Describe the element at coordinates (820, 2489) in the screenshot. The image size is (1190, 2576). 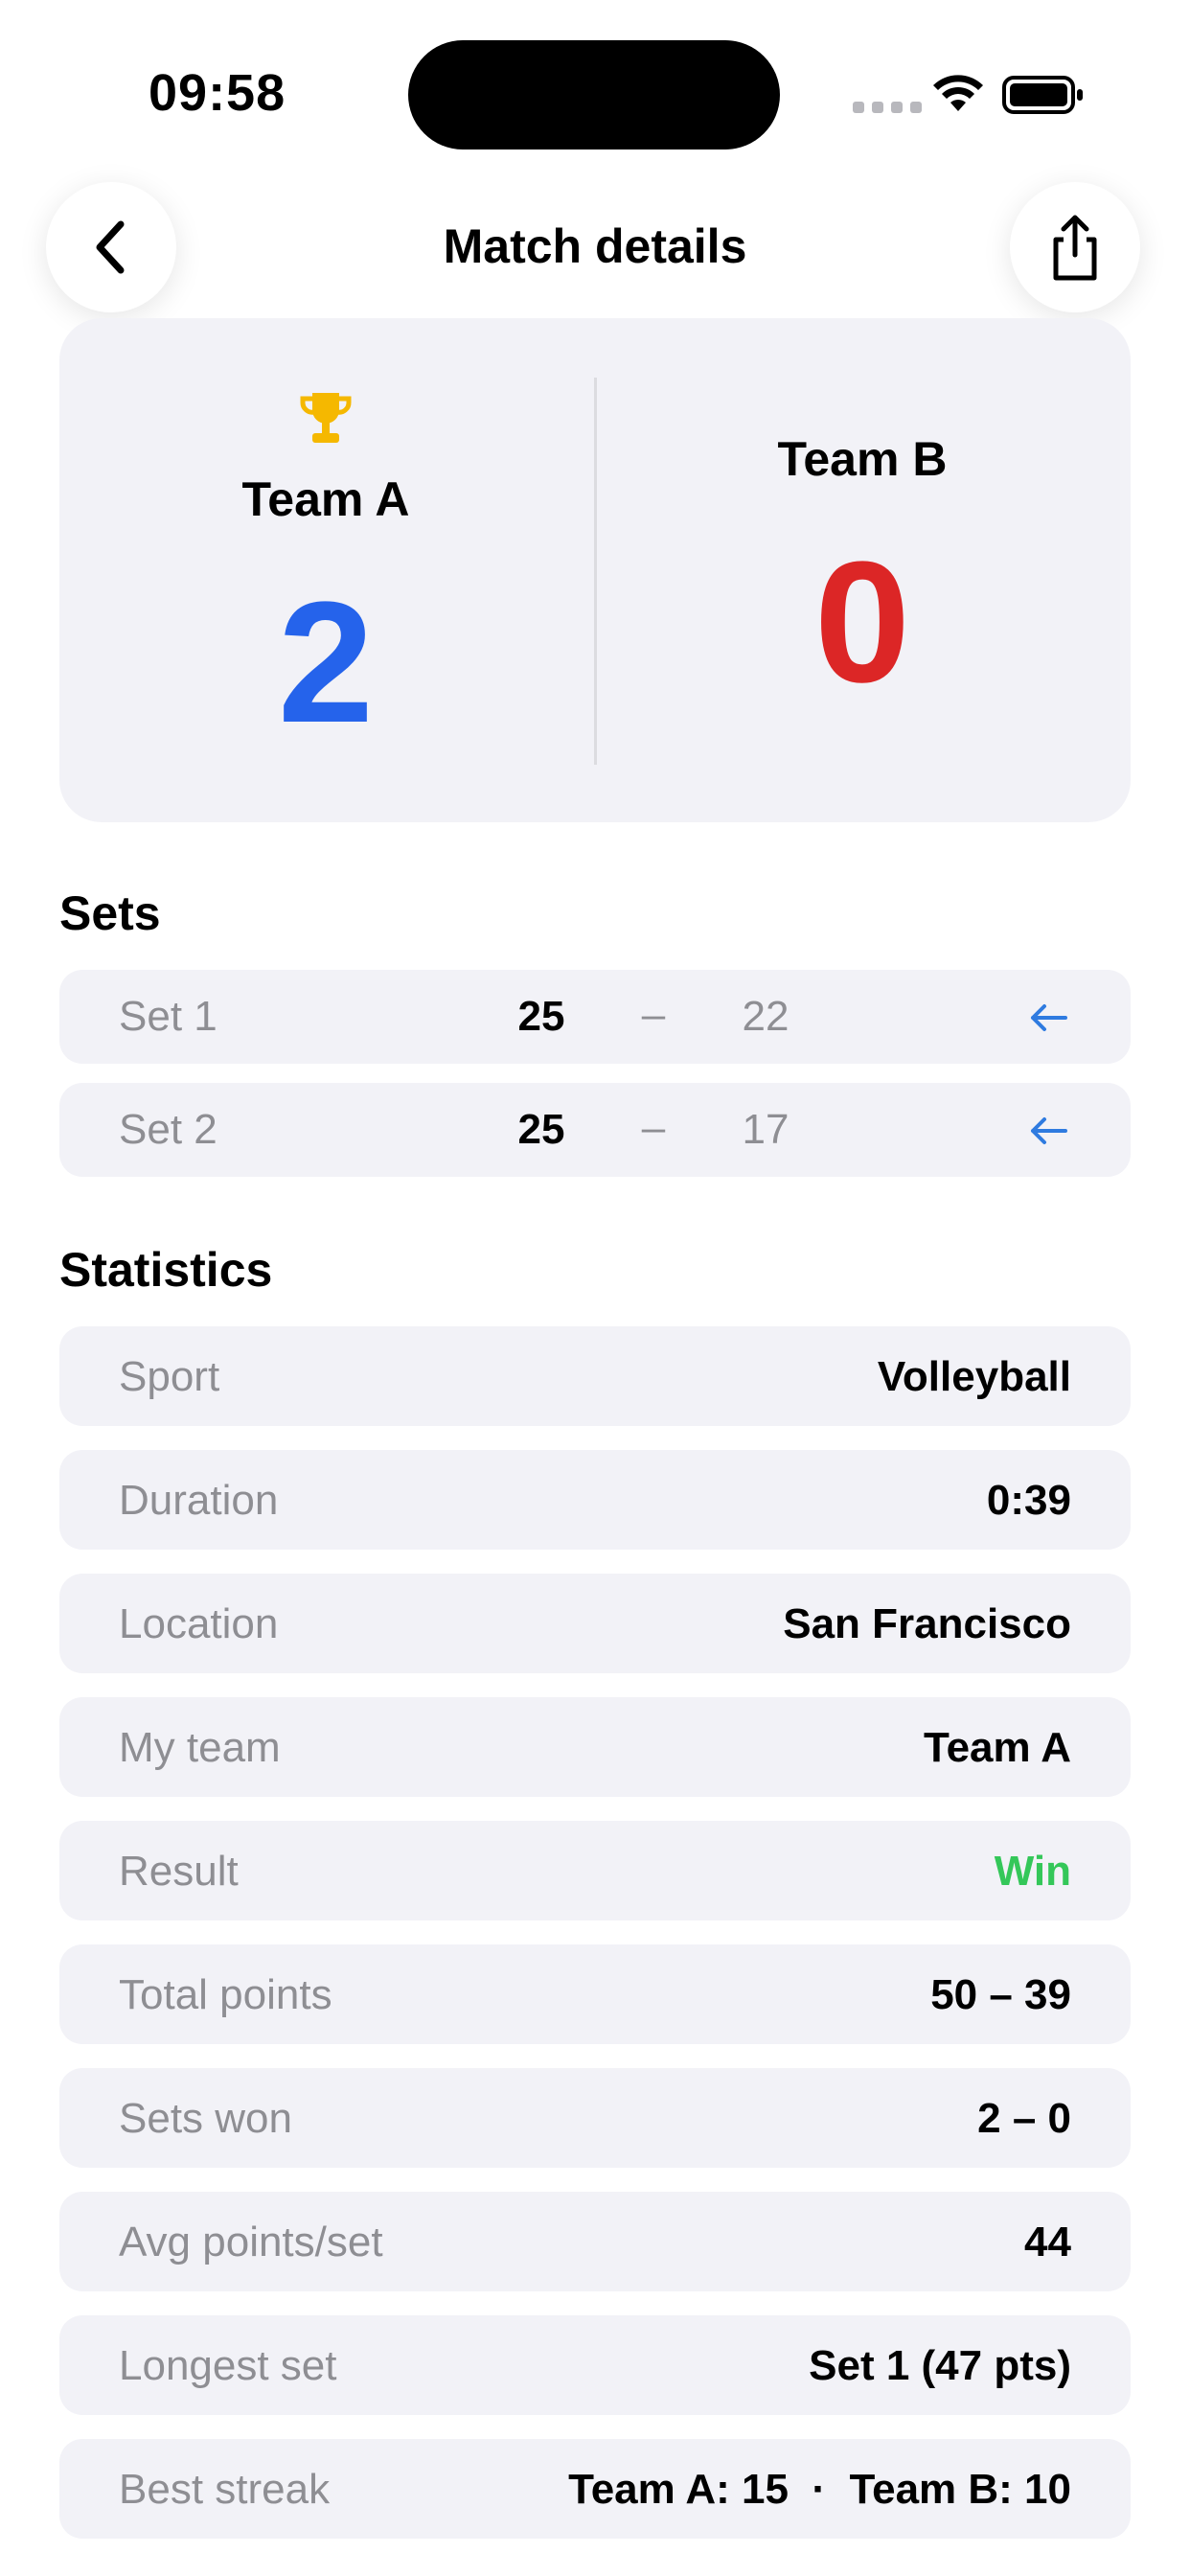
I see `stat-value: Team A: 15 · Team B: 10` at that location.